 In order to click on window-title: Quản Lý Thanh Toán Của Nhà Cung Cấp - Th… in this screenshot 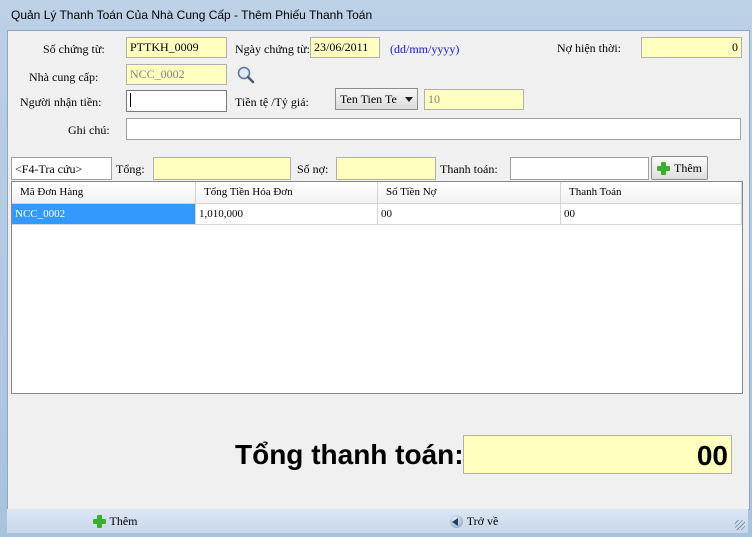, I will do `click(192, 15)`.